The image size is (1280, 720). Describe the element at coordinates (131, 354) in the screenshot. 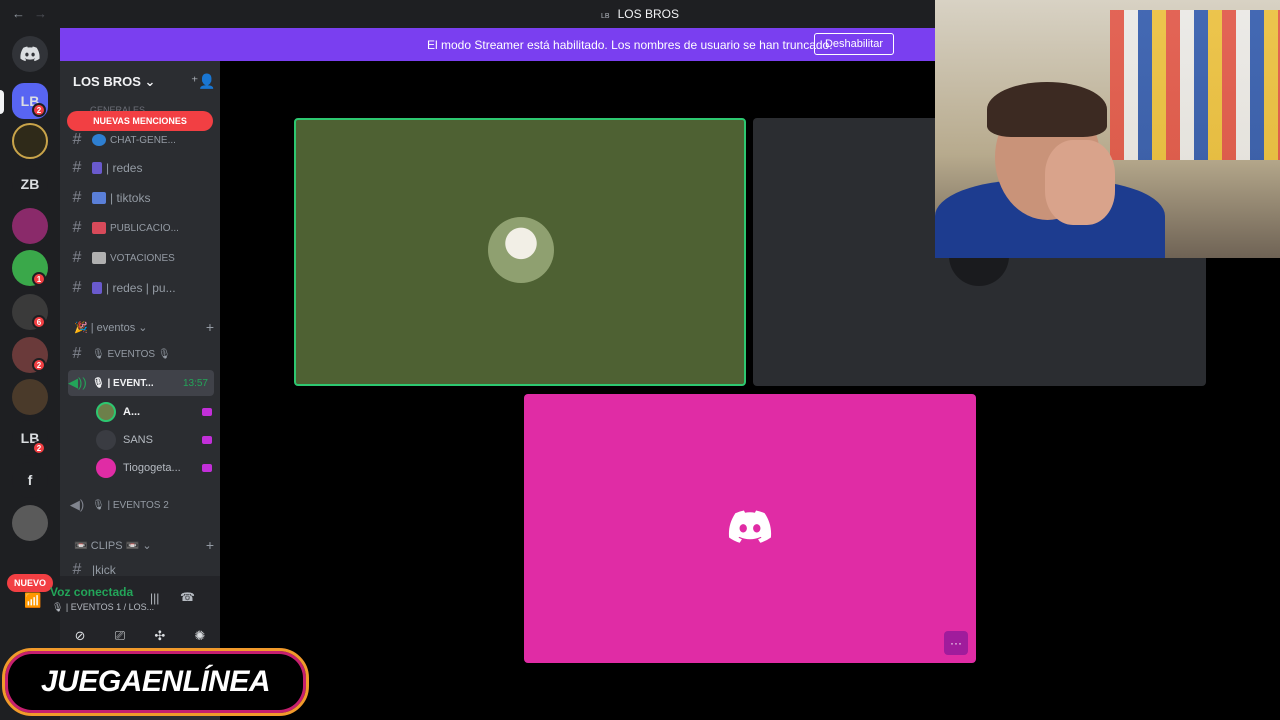

I see `channel-label: 🎙 EVENTOS 🎙` at that location.